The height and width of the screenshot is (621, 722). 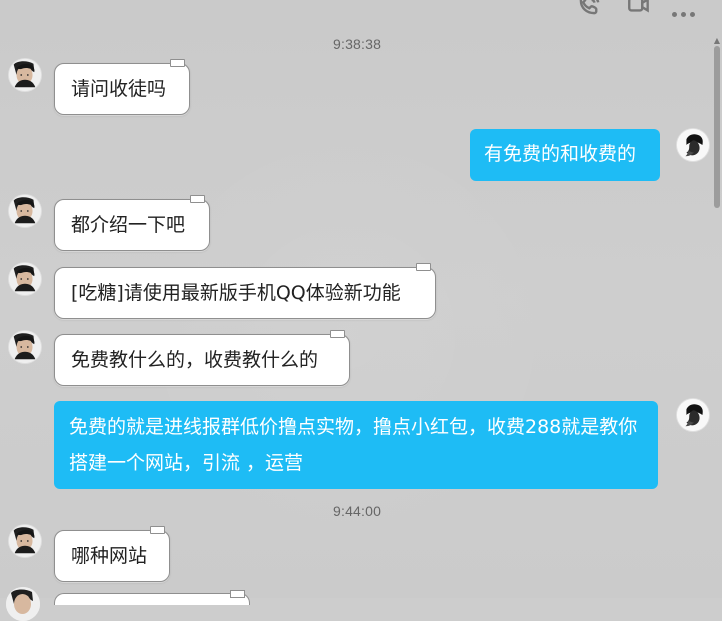 I want to click on message-text: 哪种网站, so click(x=109, y=556).